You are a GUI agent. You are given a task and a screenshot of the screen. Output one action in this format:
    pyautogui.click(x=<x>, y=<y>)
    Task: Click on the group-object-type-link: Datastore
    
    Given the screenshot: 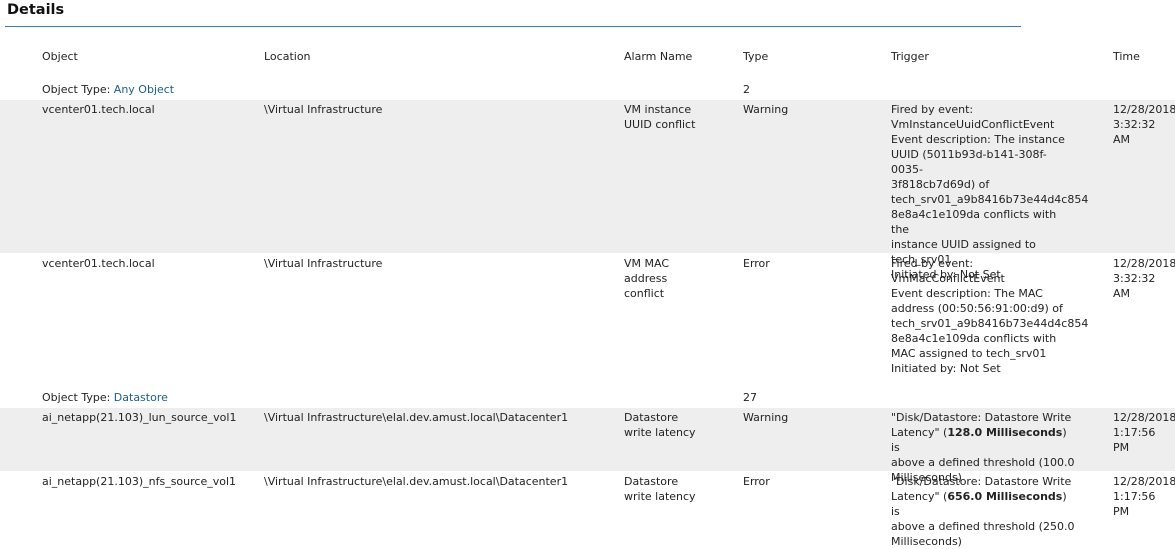 What is the action you would take?
    pyautogui.click(x=141, y=397)
    